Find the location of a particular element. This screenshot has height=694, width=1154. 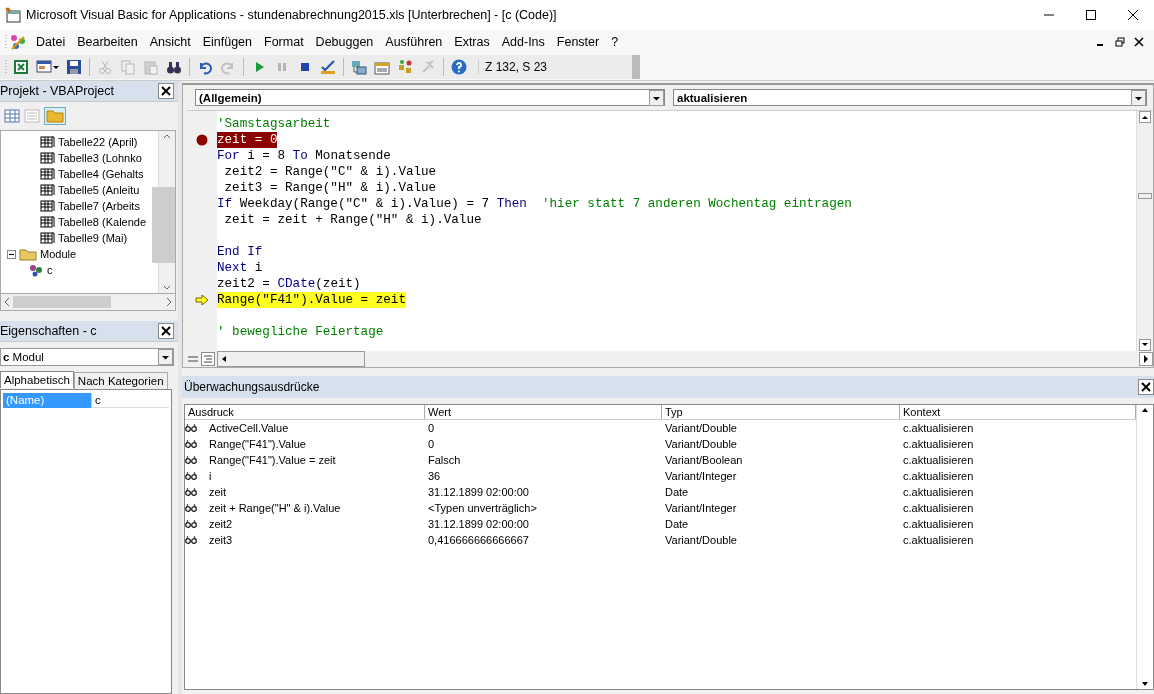

code-line: For i = 8 To Monatsende is located at coordinates (304, 156).